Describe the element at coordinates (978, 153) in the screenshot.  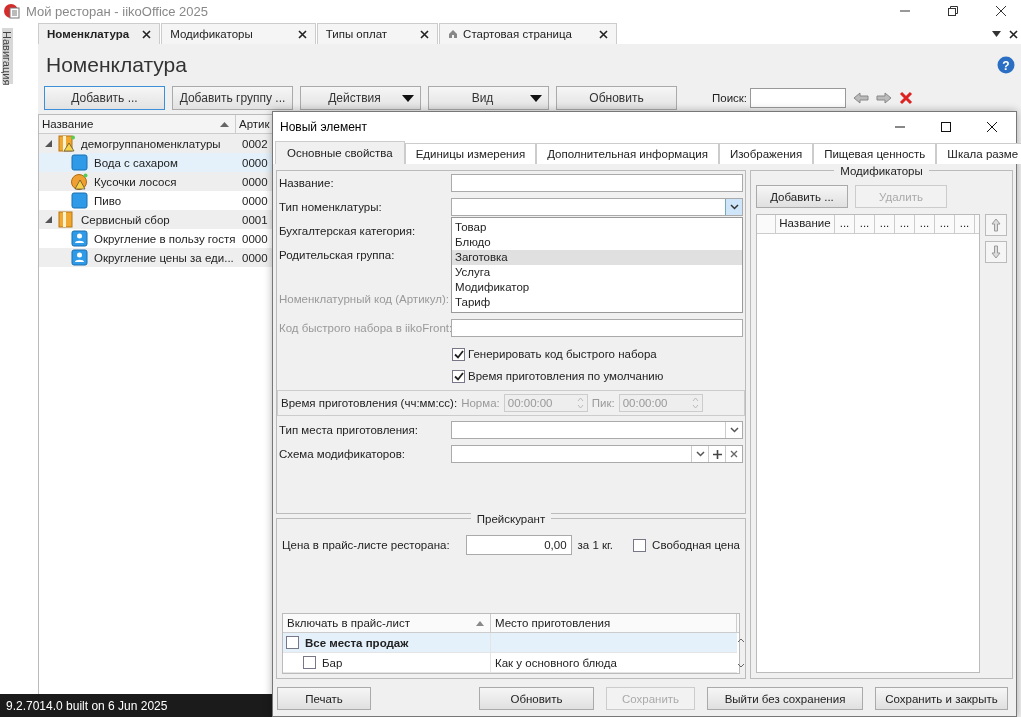
I see `dialog-tab: Шкала разме` at that location.